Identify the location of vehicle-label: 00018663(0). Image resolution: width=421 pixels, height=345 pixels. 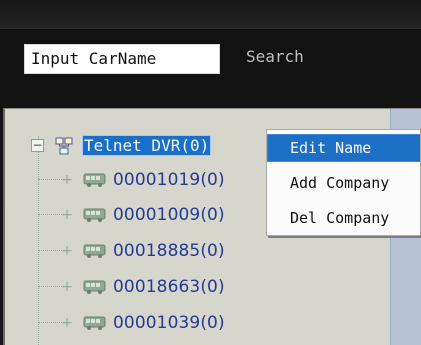
(169, 287).